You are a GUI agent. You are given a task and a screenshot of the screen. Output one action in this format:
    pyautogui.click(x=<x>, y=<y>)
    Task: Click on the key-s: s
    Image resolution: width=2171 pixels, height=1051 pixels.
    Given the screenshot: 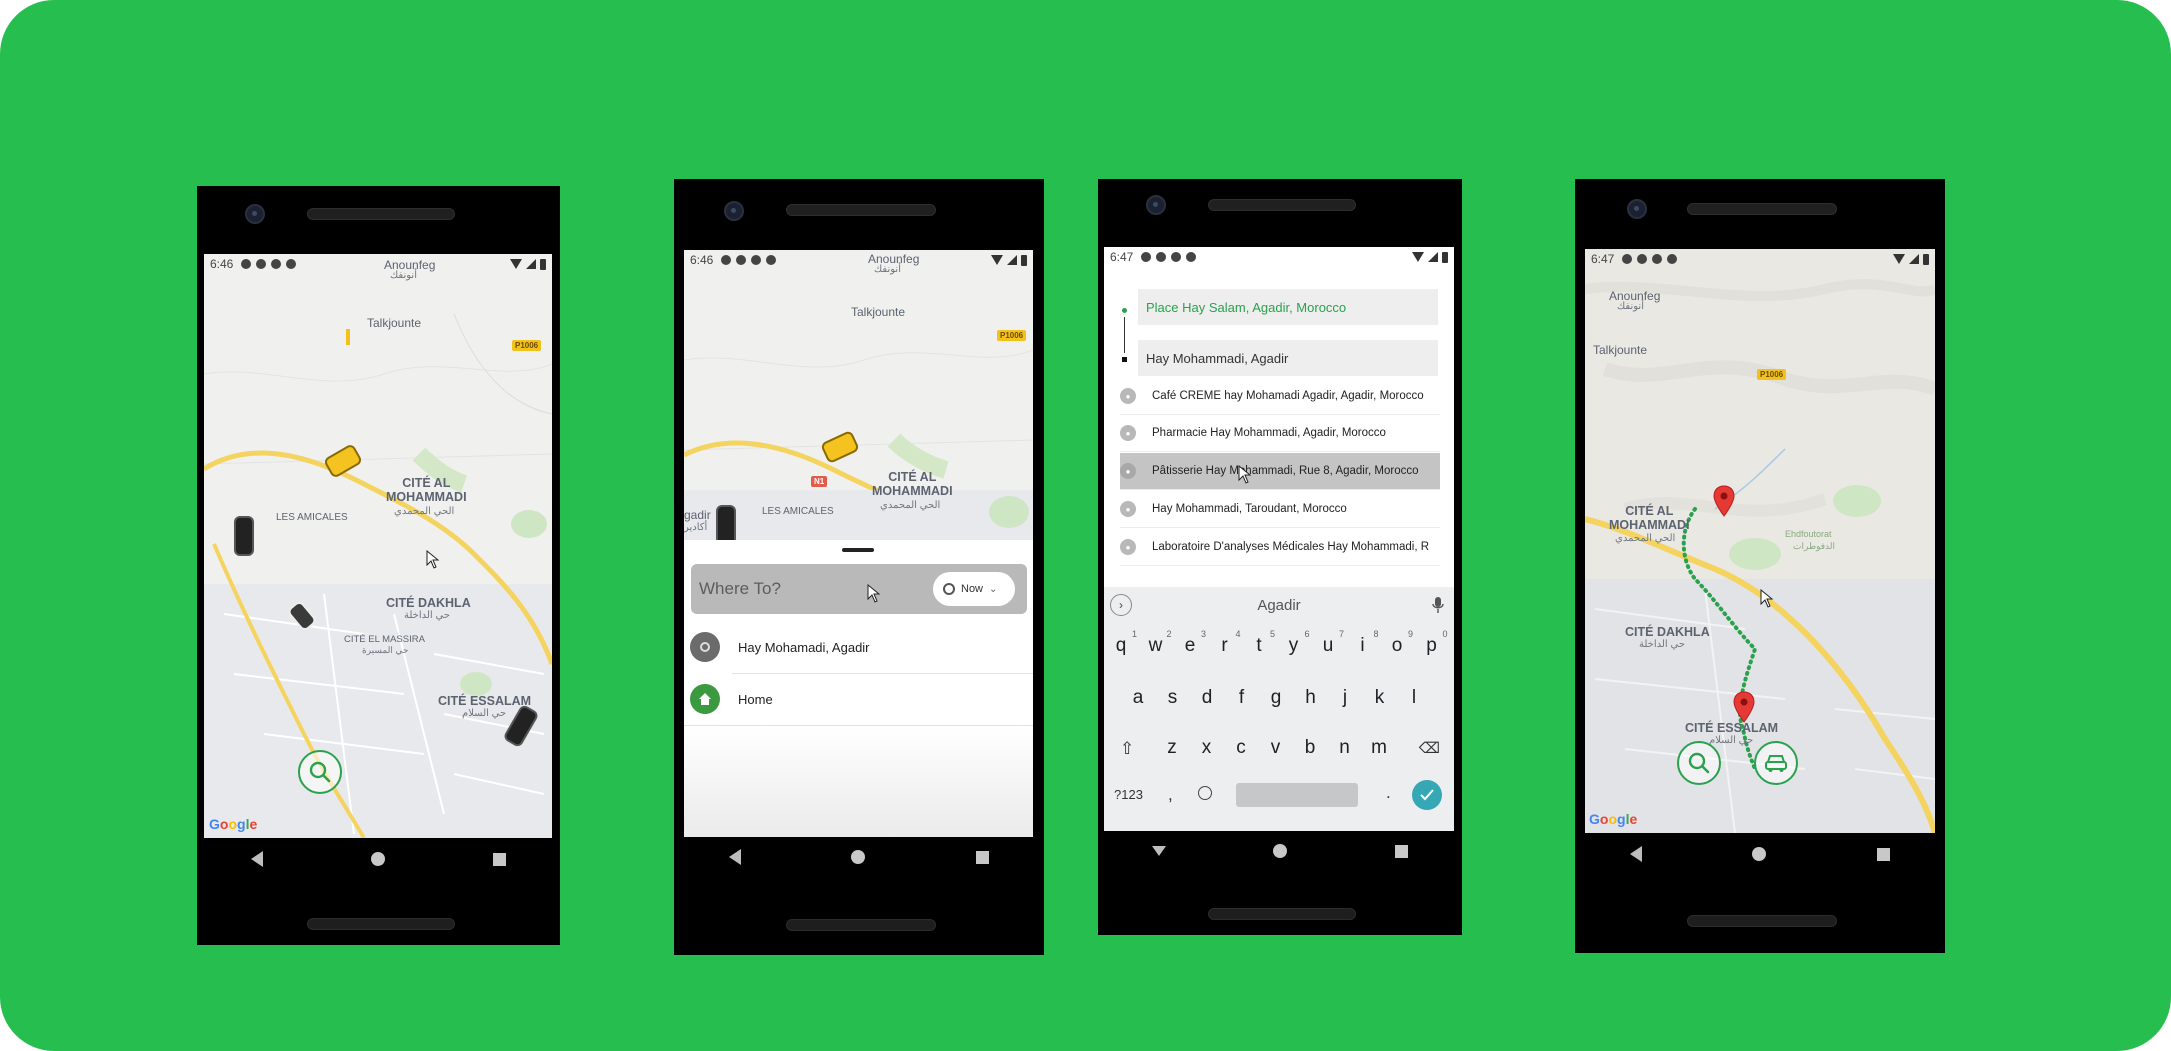 What is the action you would take?
    pyautogui.click(x=1173, y=698)
    